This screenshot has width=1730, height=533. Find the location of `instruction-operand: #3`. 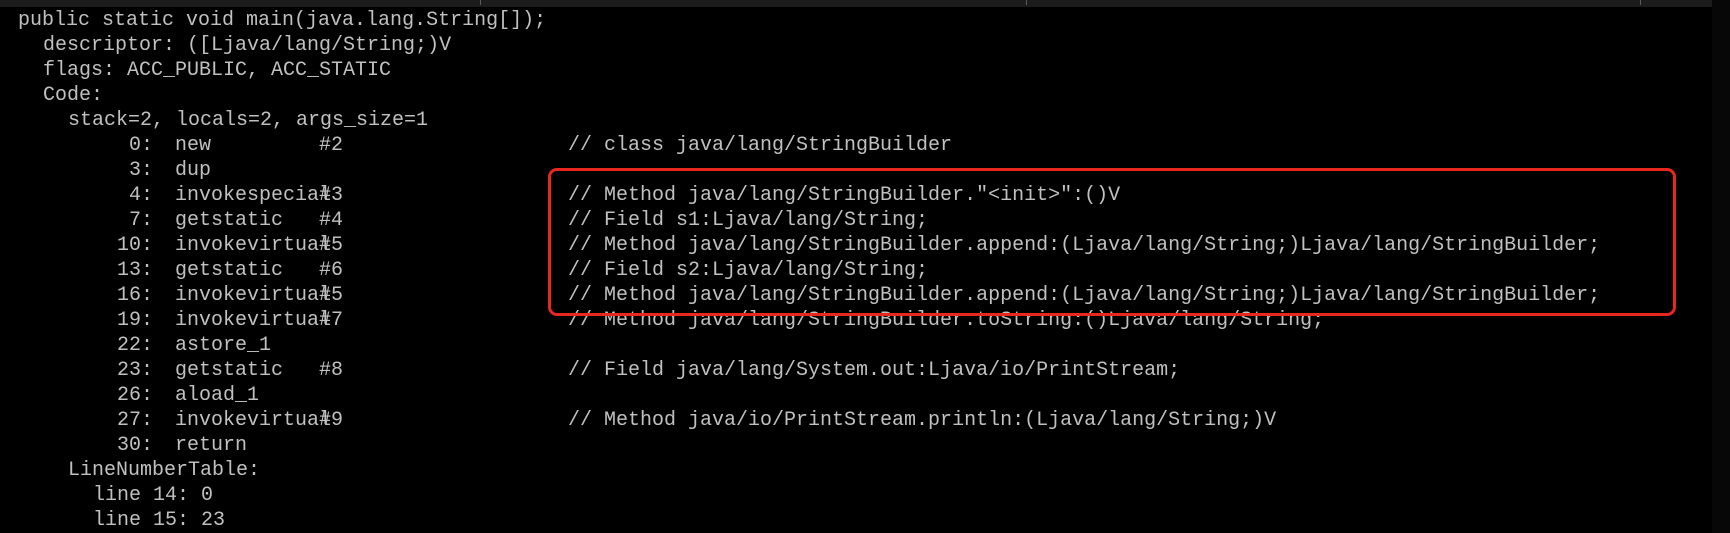

instruction-operand: #3 is located at coordinates (331, 195).